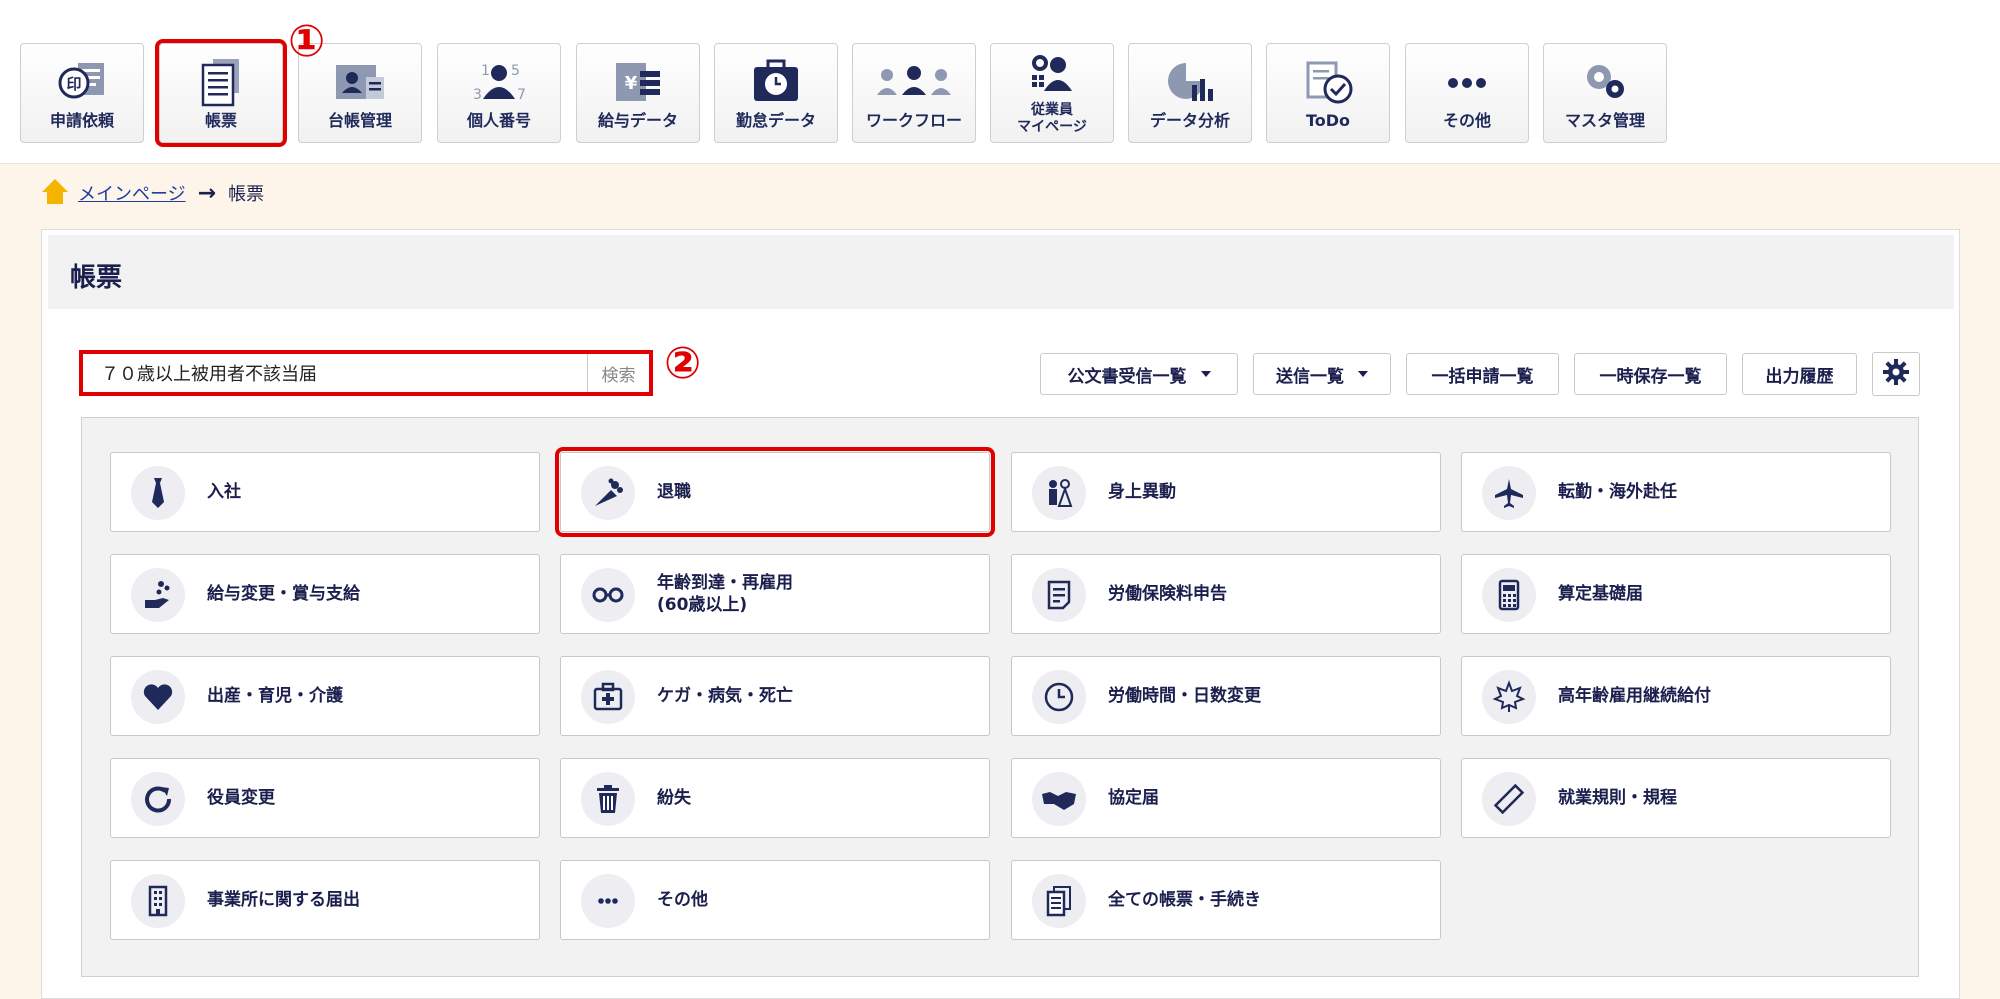  I want to click on nav-todo: ToDo, so click(1328, 93).